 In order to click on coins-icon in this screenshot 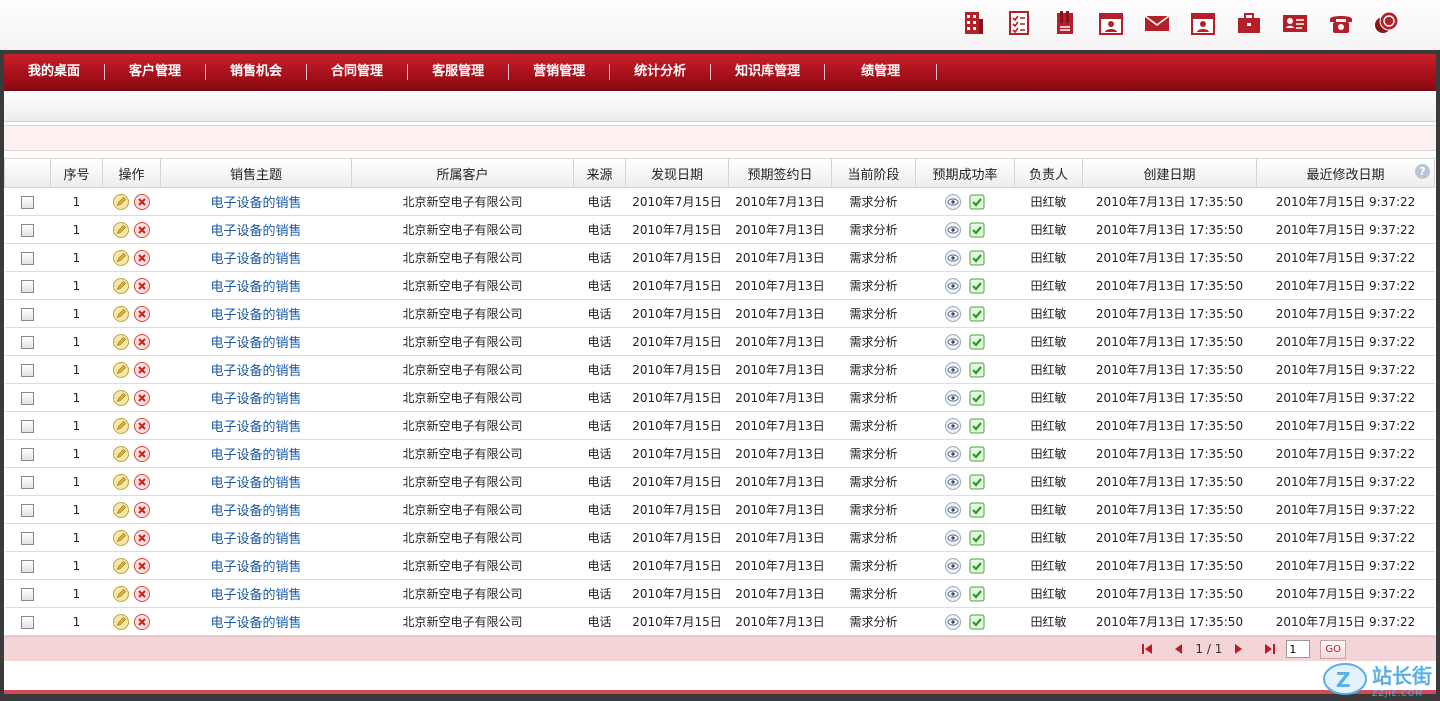, I will do `click(1387, 23)`.